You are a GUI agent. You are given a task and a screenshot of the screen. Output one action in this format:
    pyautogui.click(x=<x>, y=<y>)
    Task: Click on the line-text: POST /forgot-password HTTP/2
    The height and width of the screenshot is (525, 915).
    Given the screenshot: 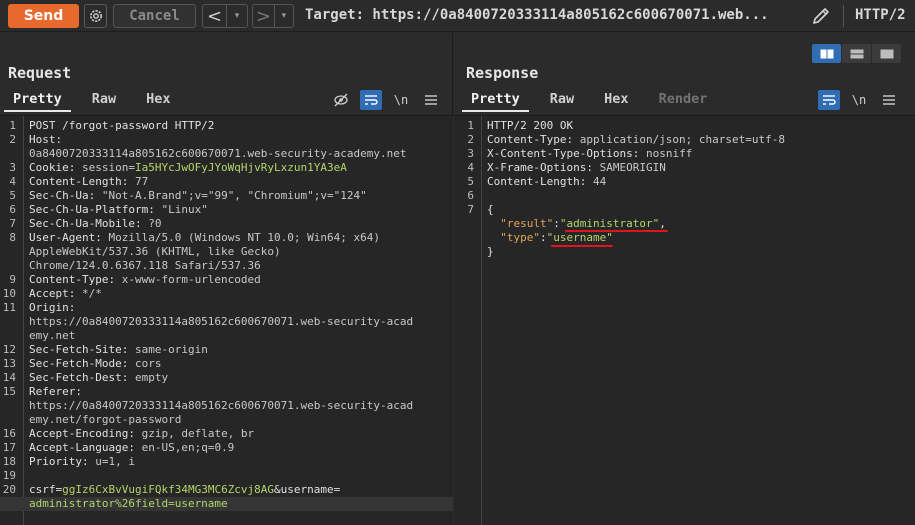 What is the action you would take?
    pyautogui.click(x=121, y=126)
    